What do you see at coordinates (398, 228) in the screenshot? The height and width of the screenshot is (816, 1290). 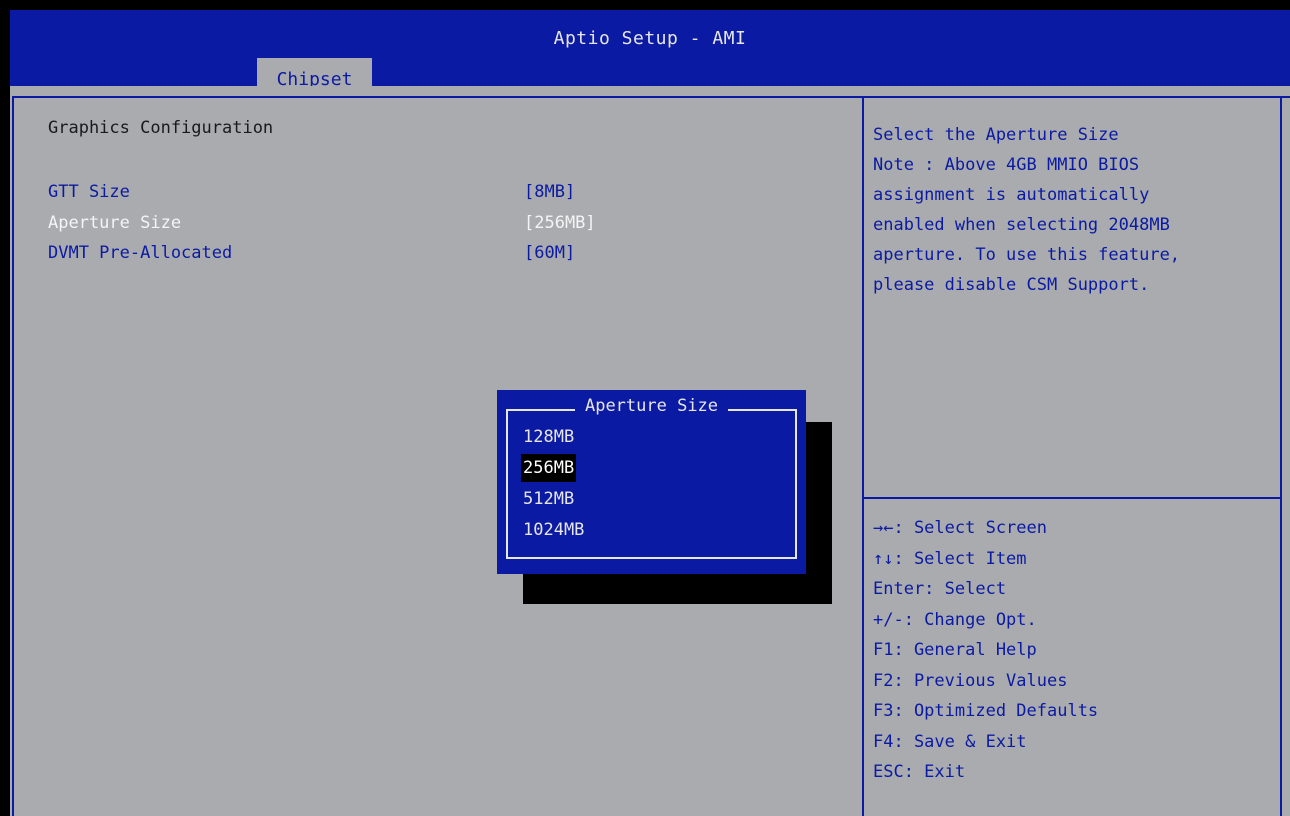 I see `setting-aperture-size: Aperture Size [256MB]` at bounding box center [398, 228].